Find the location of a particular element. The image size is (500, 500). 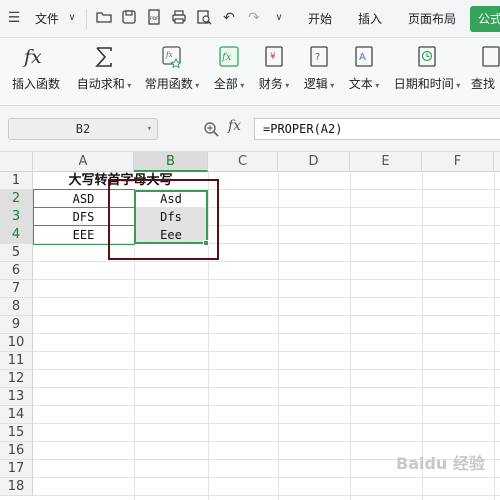

column-header-a: A is located at coordinates (83, 162).